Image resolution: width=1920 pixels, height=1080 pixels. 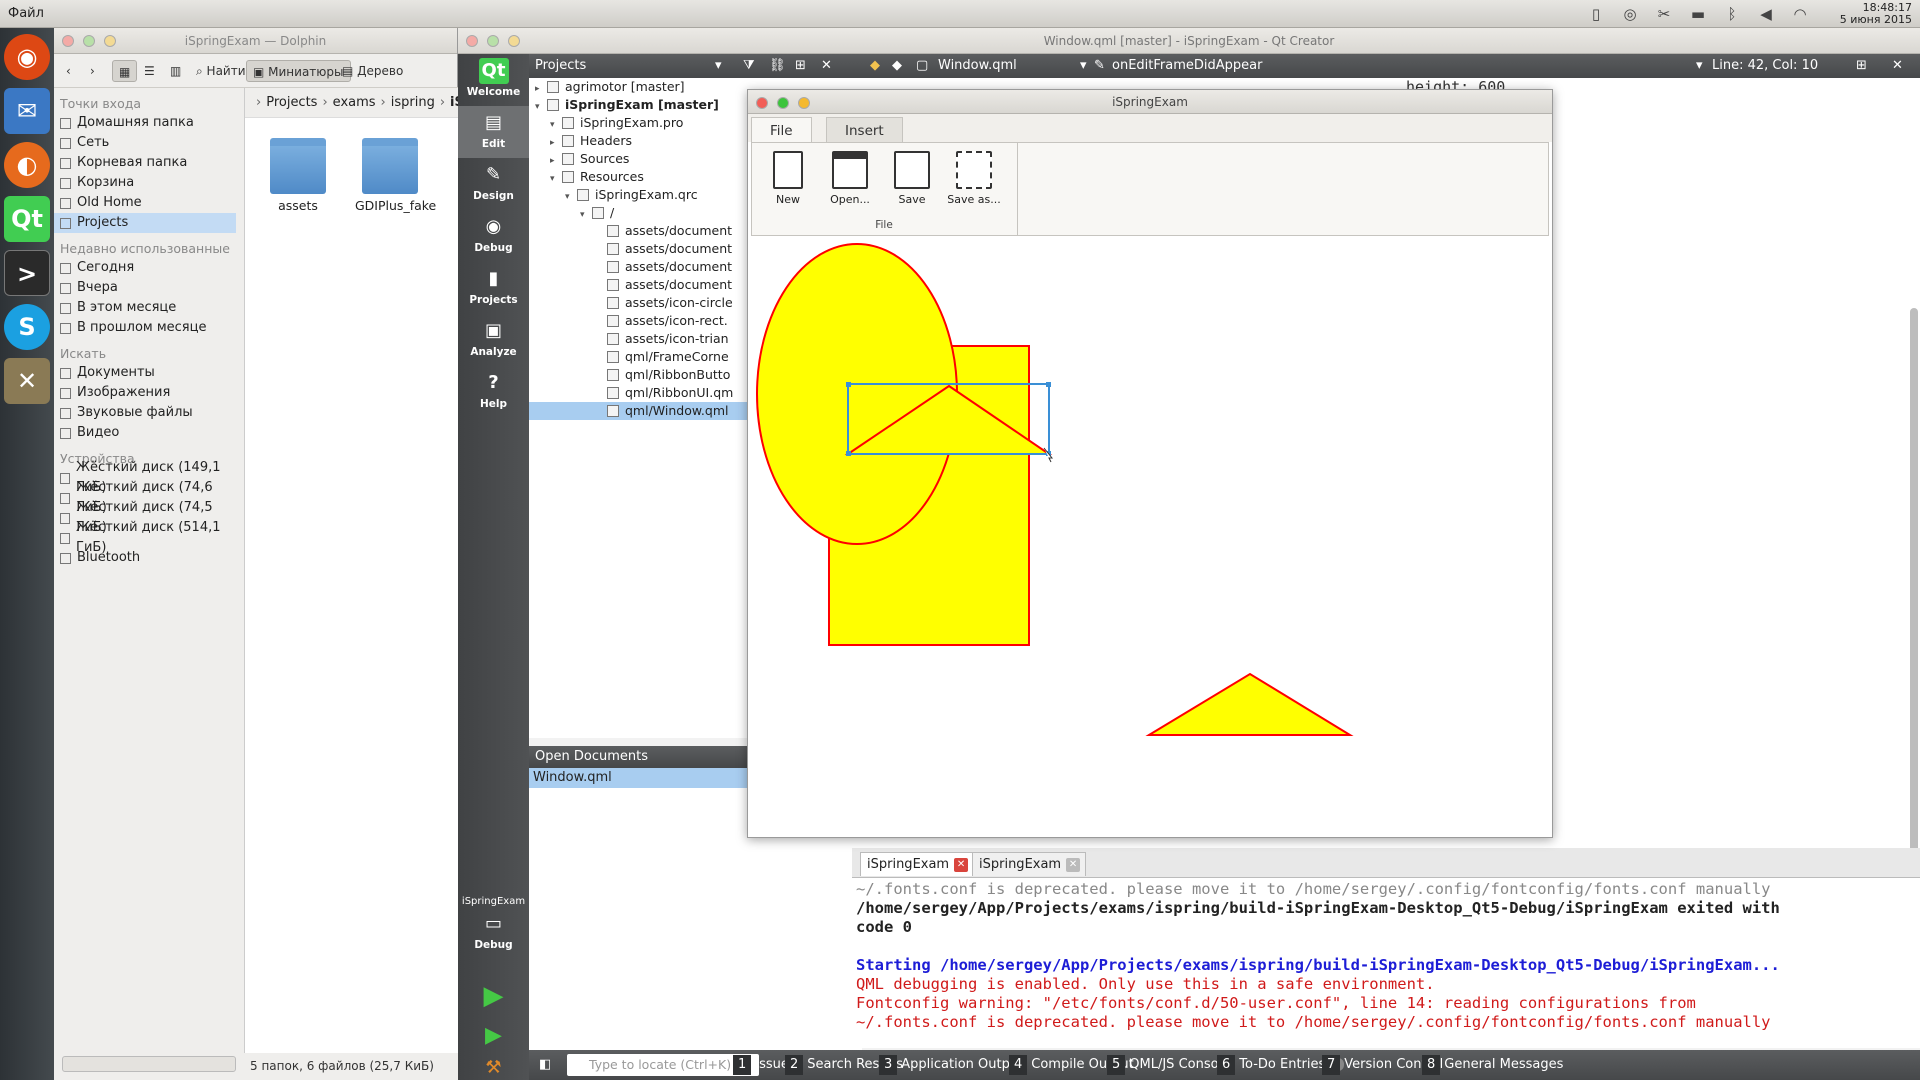 I want to click on locator-input: Type to locate (Ctrl+K), so click(x=663, y=1065).